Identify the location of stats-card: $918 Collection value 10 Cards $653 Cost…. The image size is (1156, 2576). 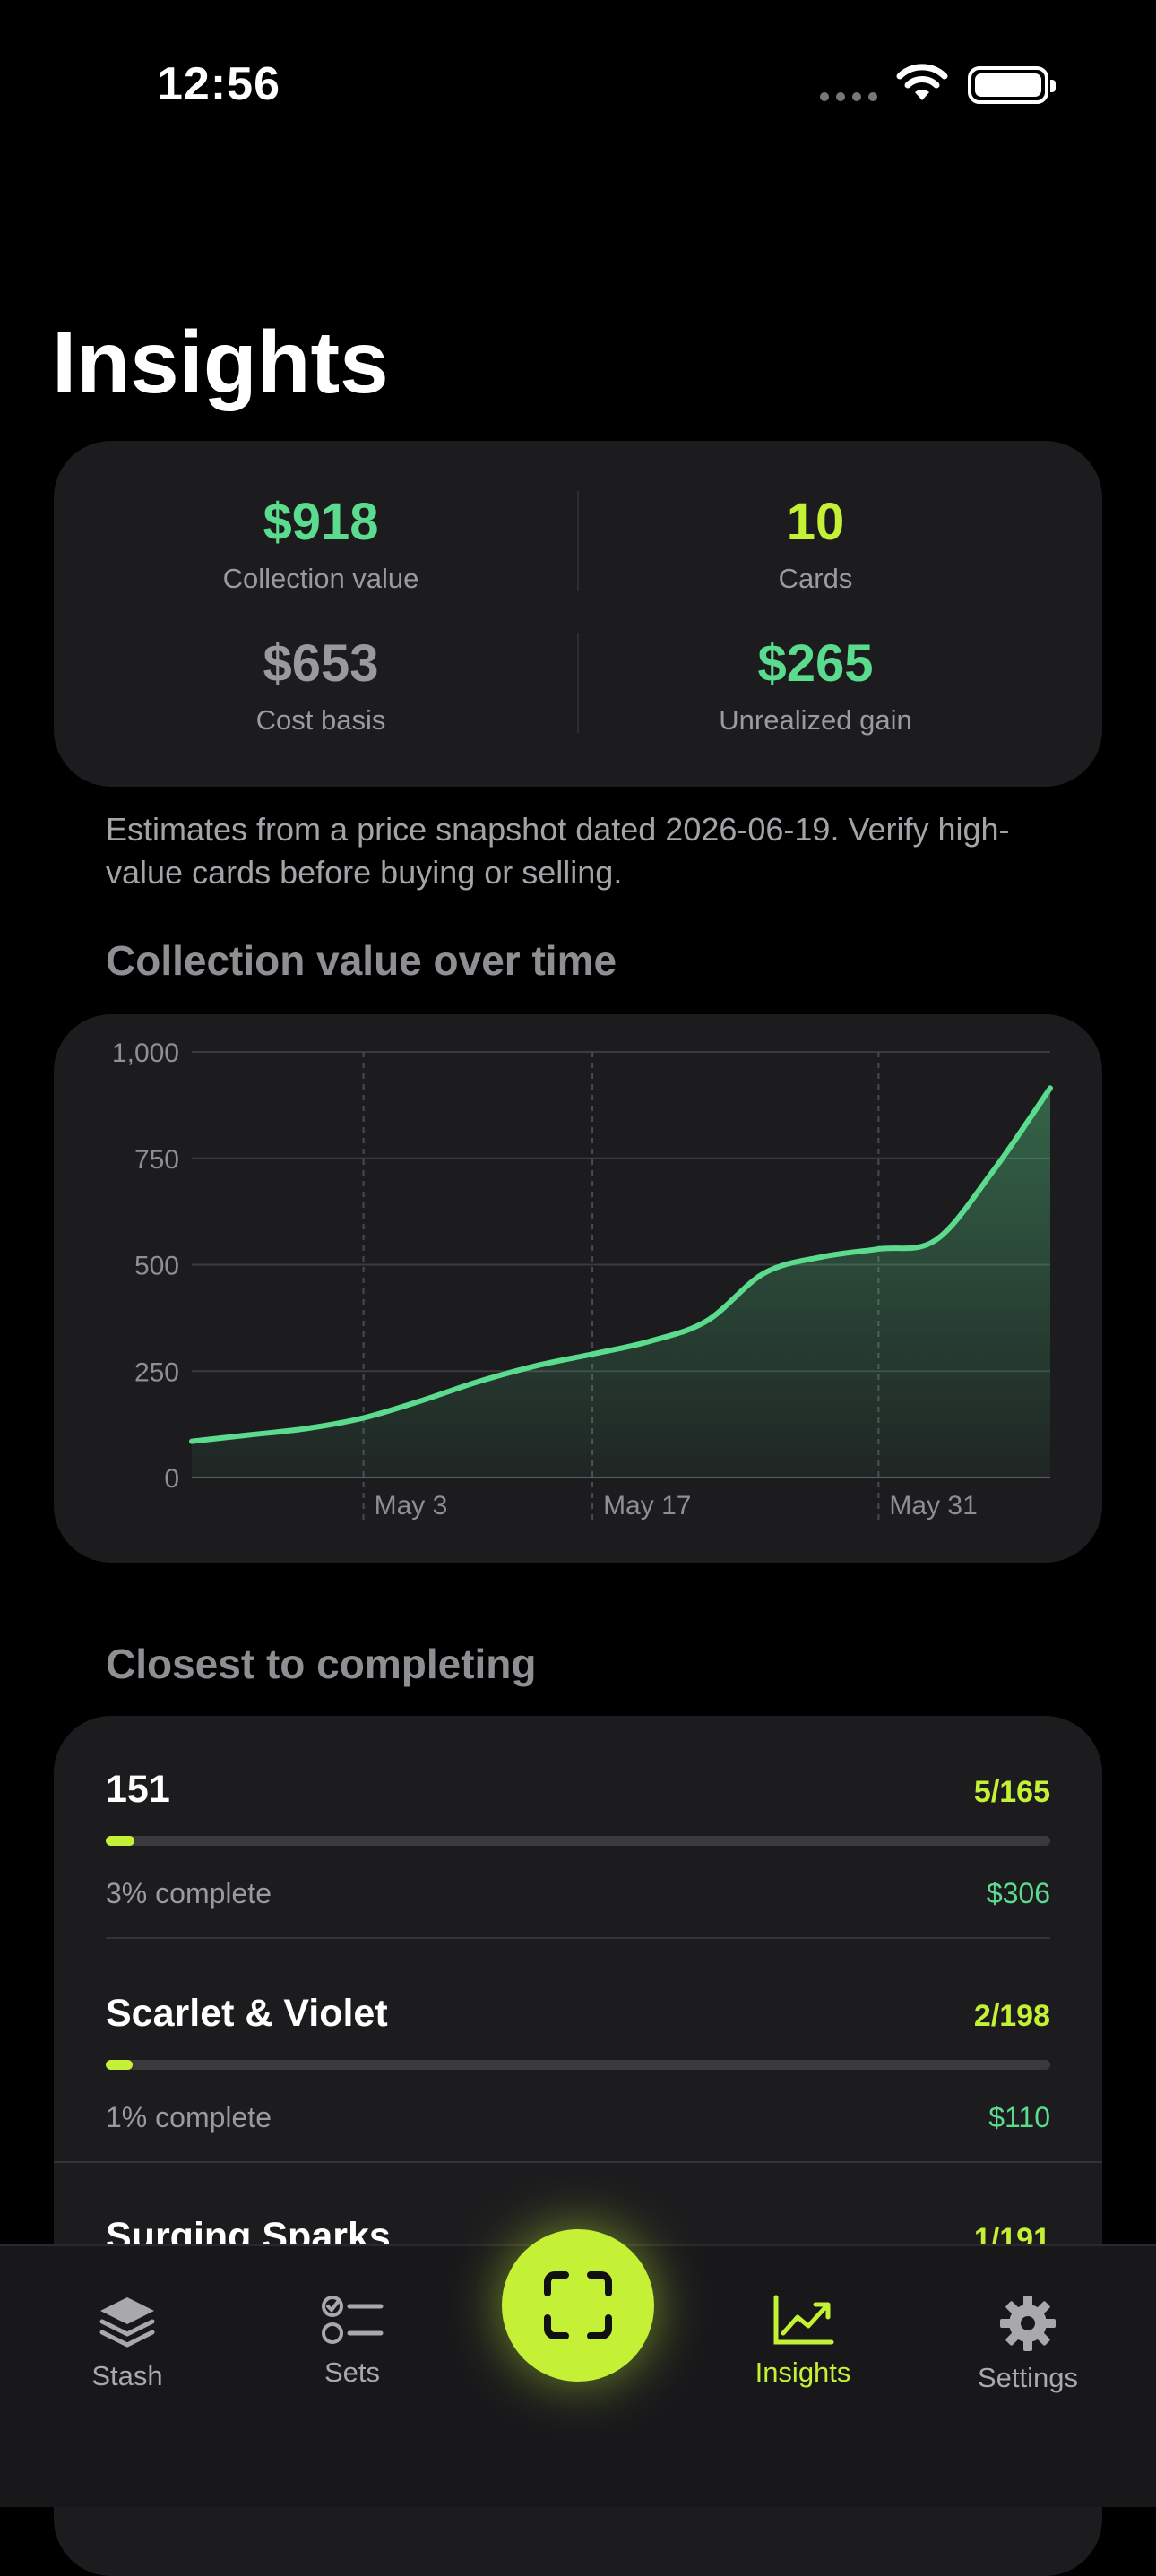
(578, 614).